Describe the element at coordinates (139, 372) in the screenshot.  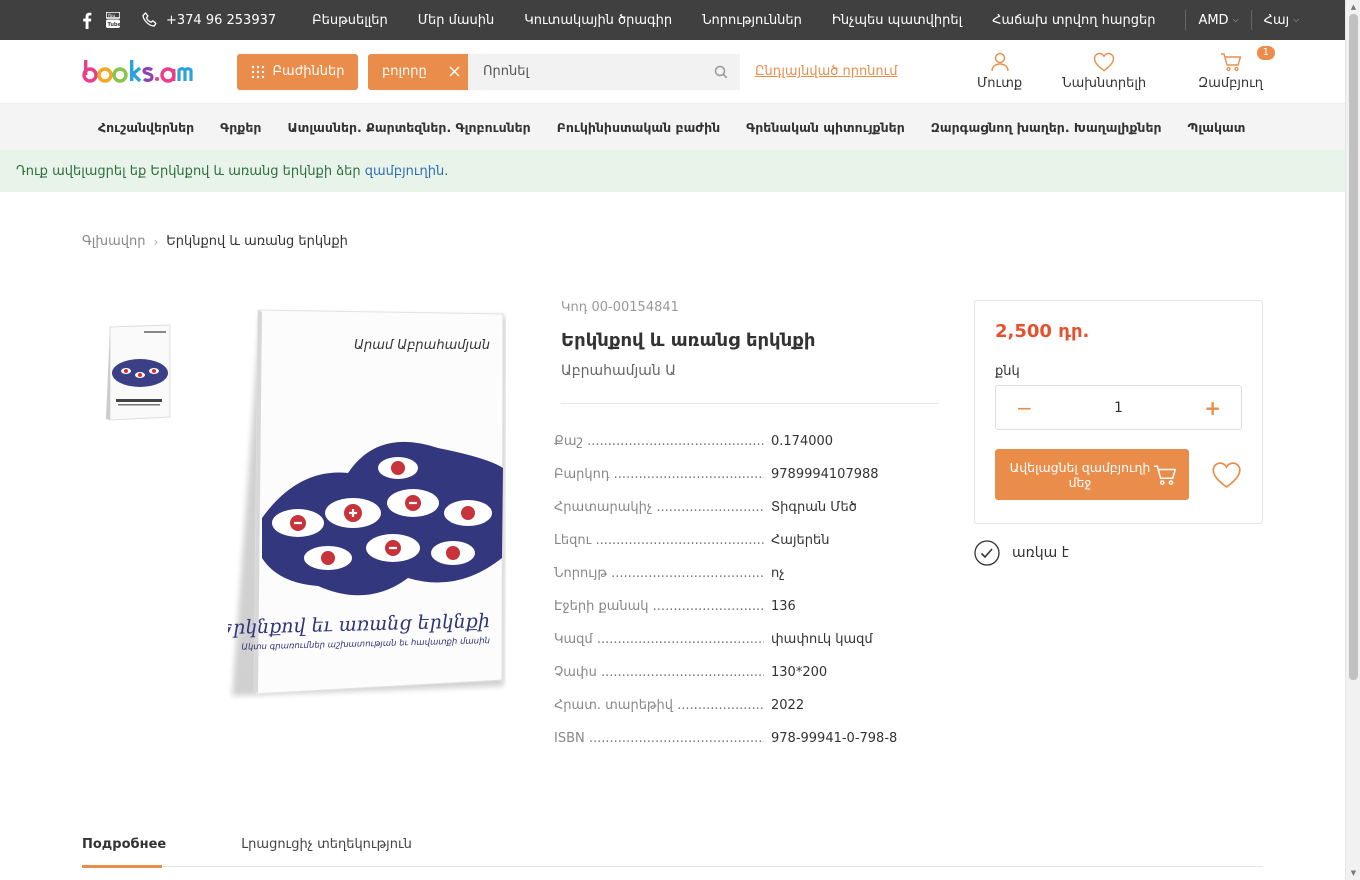
I see `product-thumbnail` at that location.